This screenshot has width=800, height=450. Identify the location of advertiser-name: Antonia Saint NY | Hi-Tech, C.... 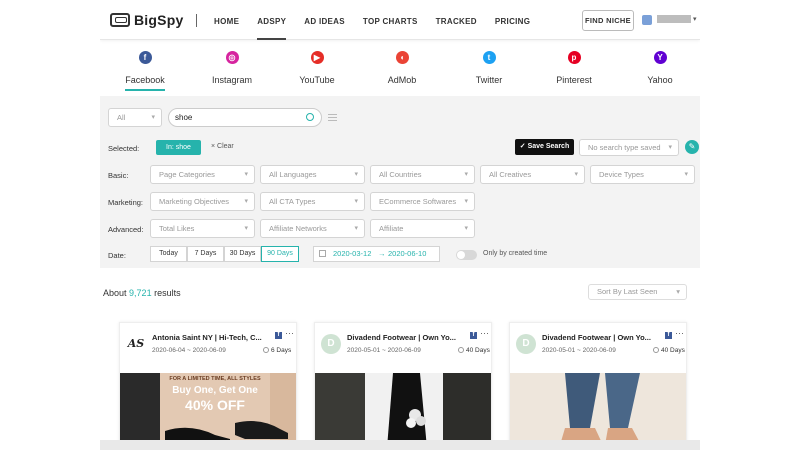
(208, 337).